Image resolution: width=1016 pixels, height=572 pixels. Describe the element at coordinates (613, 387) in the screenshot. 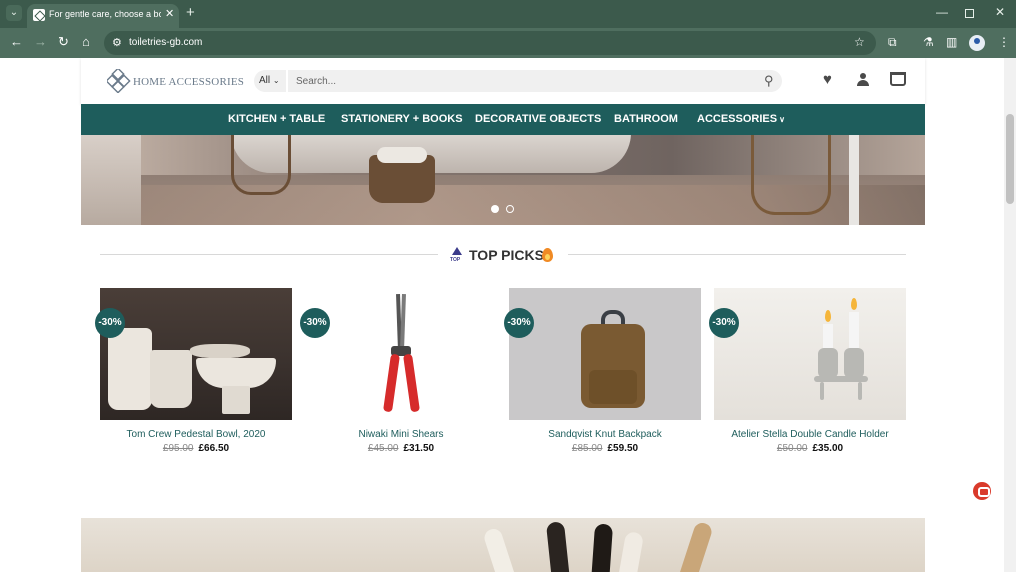

I see `backpack-pocket` at that location.